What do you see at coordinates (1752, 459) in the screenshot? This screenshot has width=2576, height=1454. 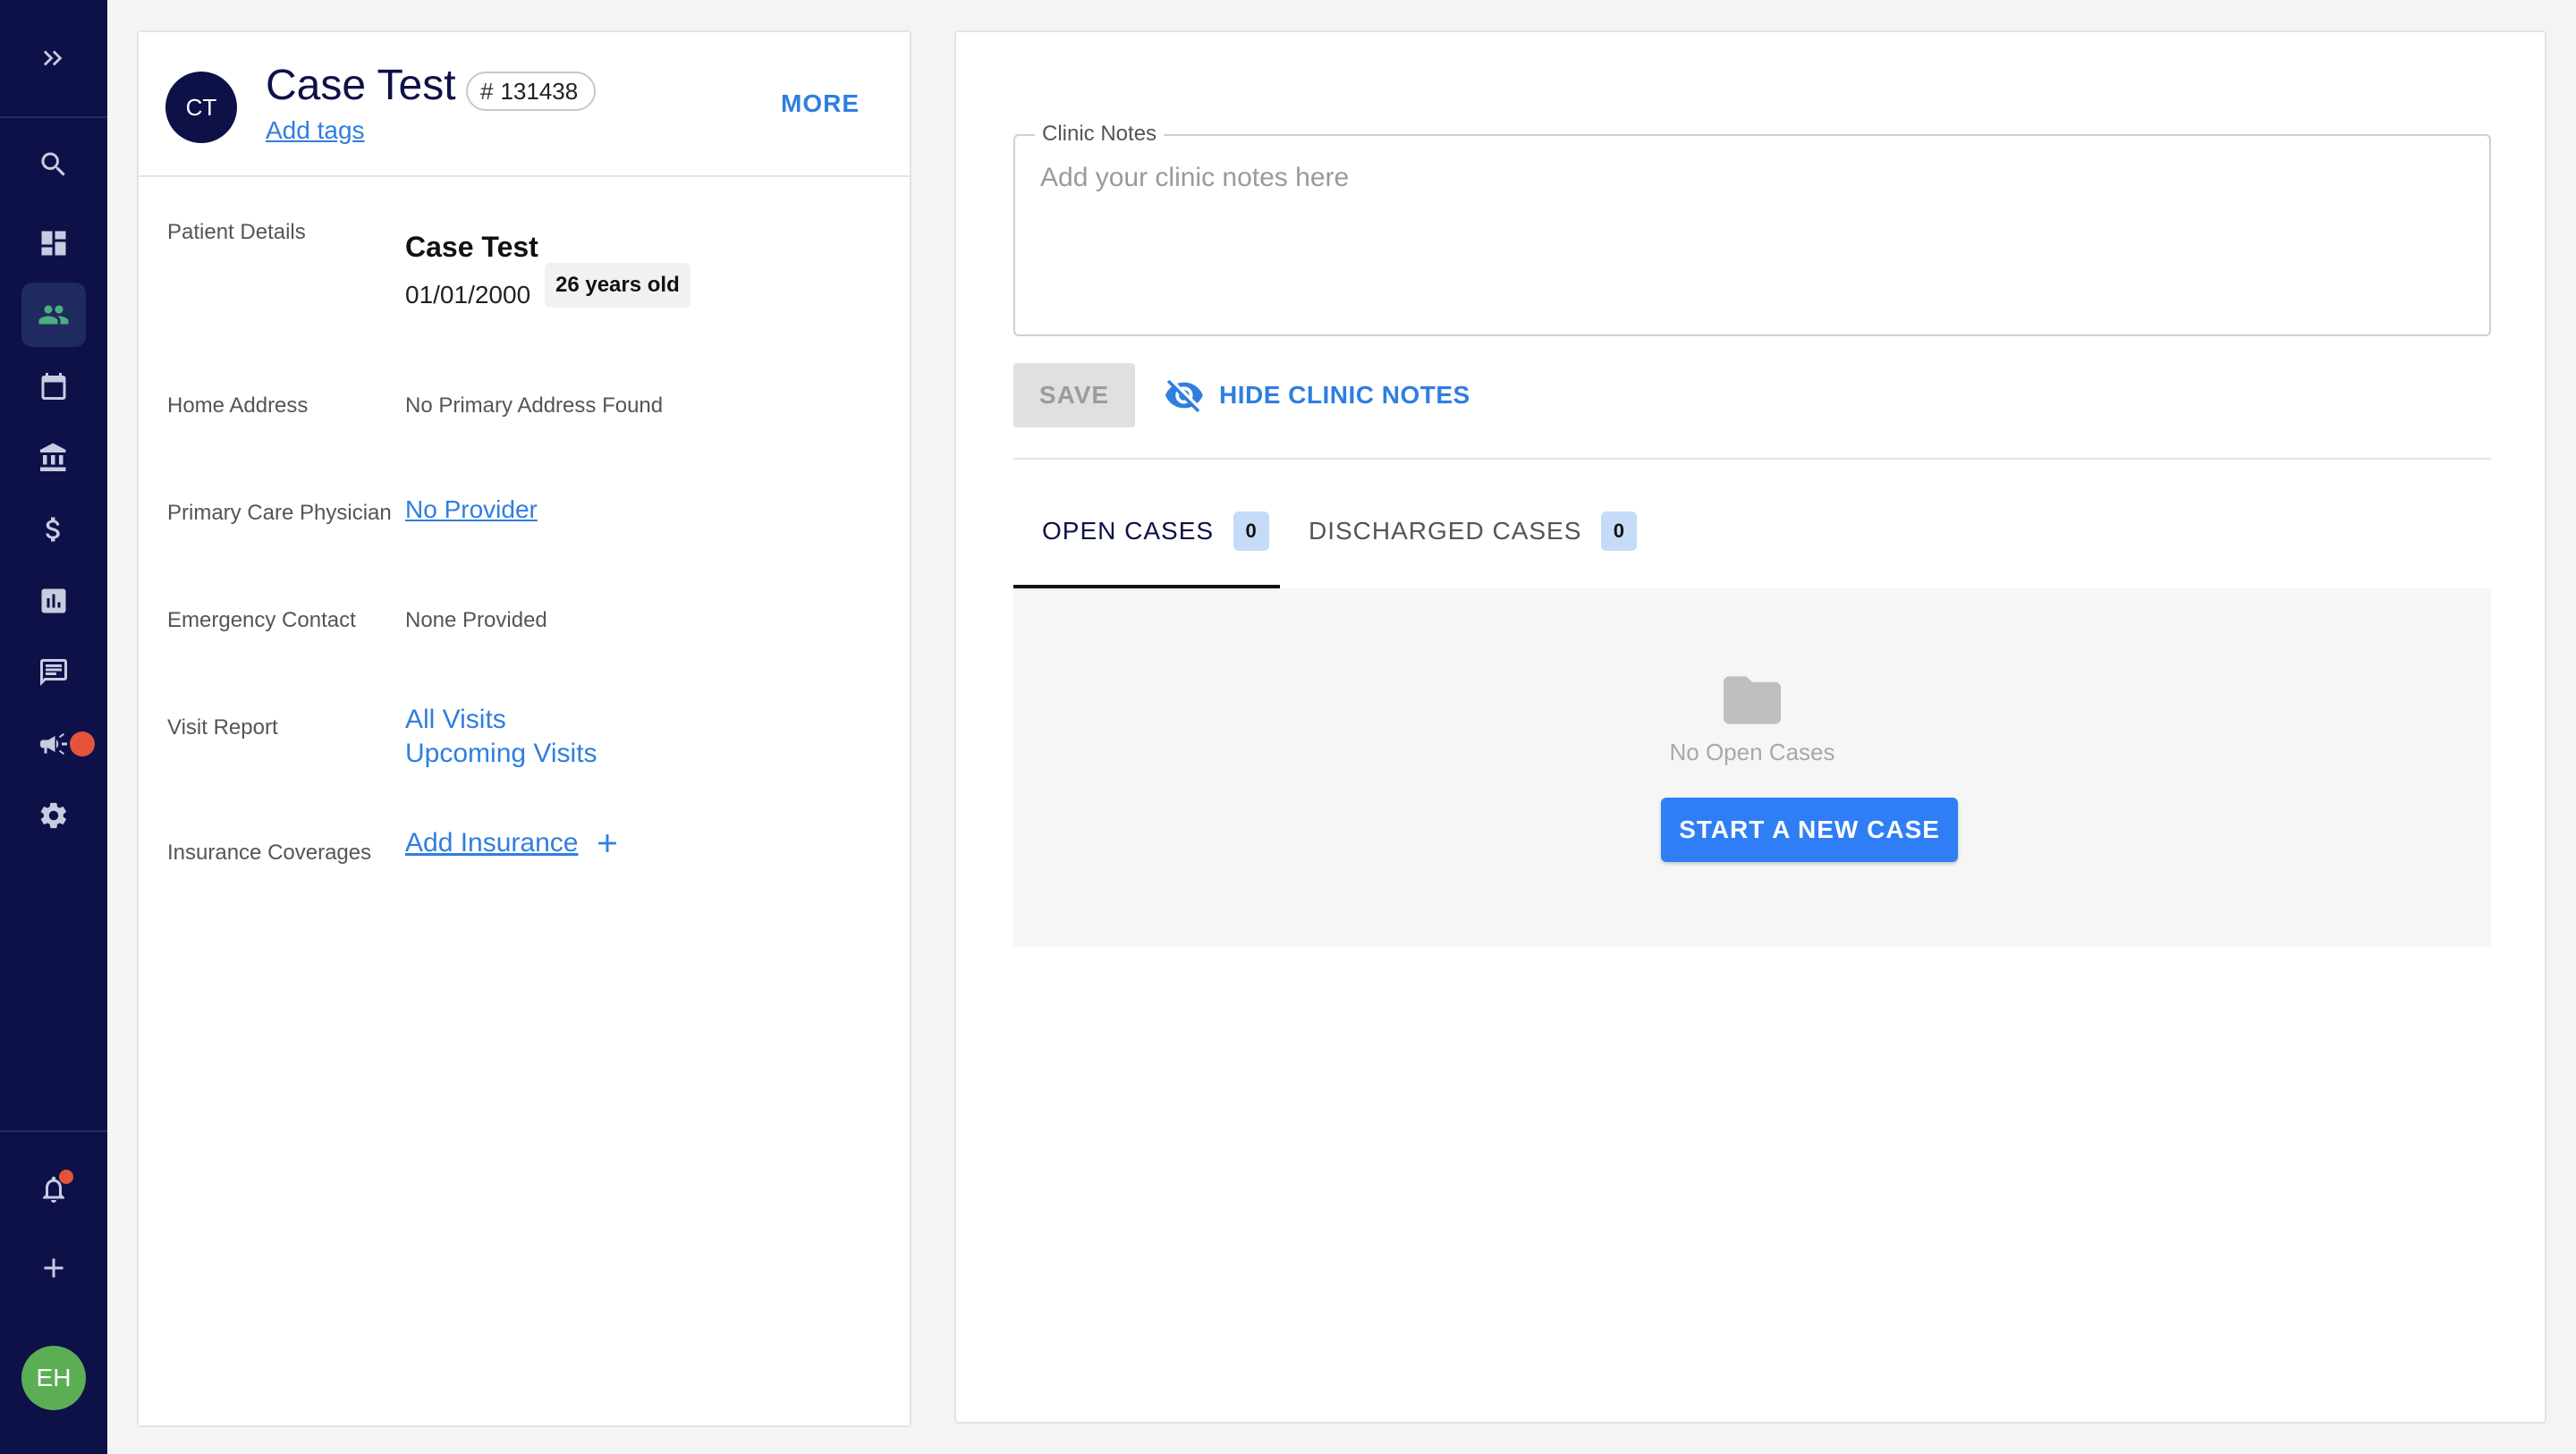 I see `section-divider` at bounding box center [1752, 459].